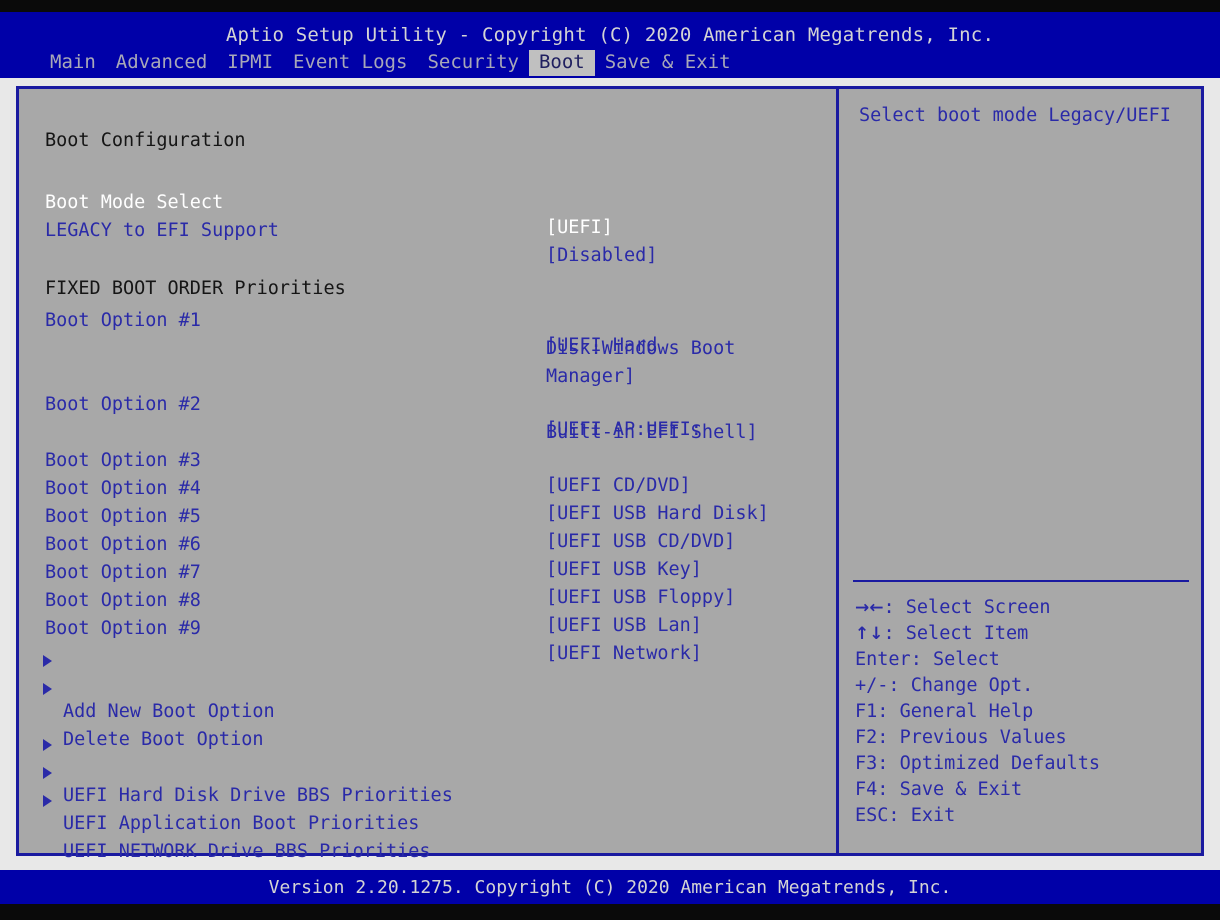 This screenshot has height=920, width=1220. What do you see at coordinates (866, 711) in the screenshot?
I see `legend-key-f1: F1` at bounding box center [866, 711].